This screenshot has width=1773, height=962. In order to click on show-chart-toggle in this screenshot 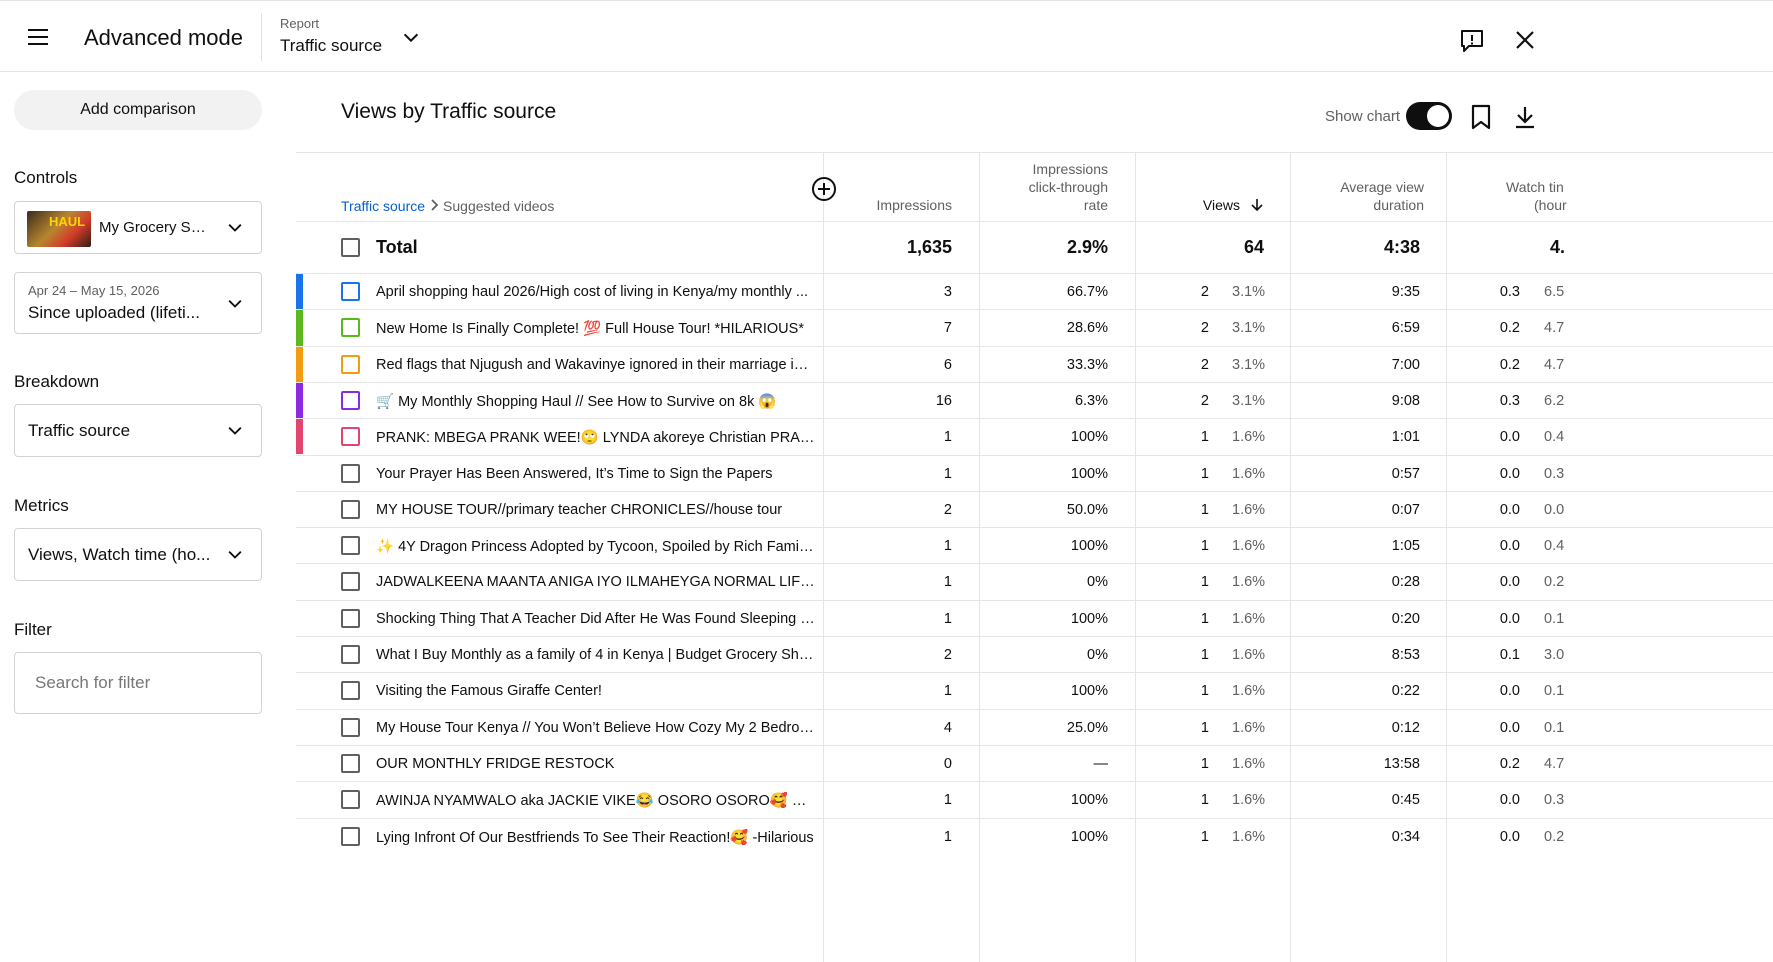, I will do `click(1429, 116)`.